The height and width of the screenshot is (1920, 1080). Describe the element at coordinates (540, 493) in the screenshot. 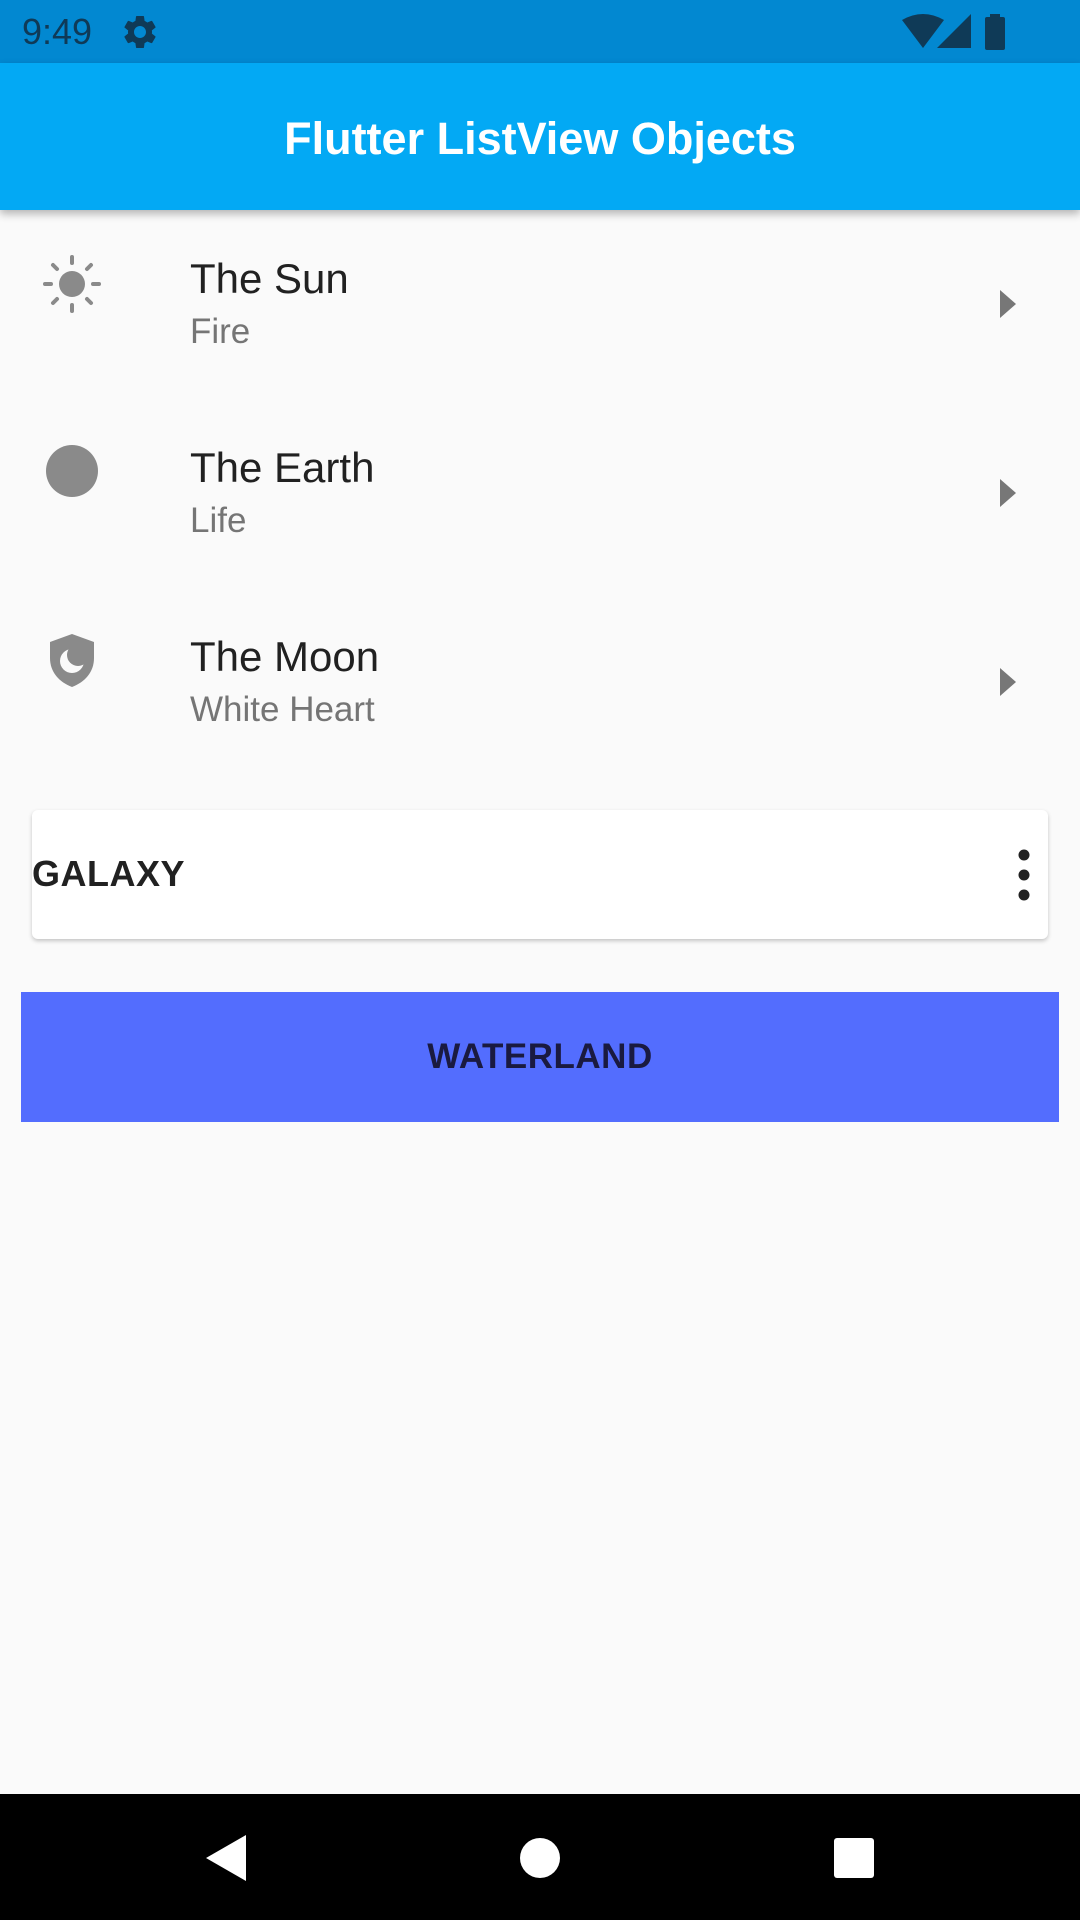

I see `list-item-earth: The Earth Life` at that location.